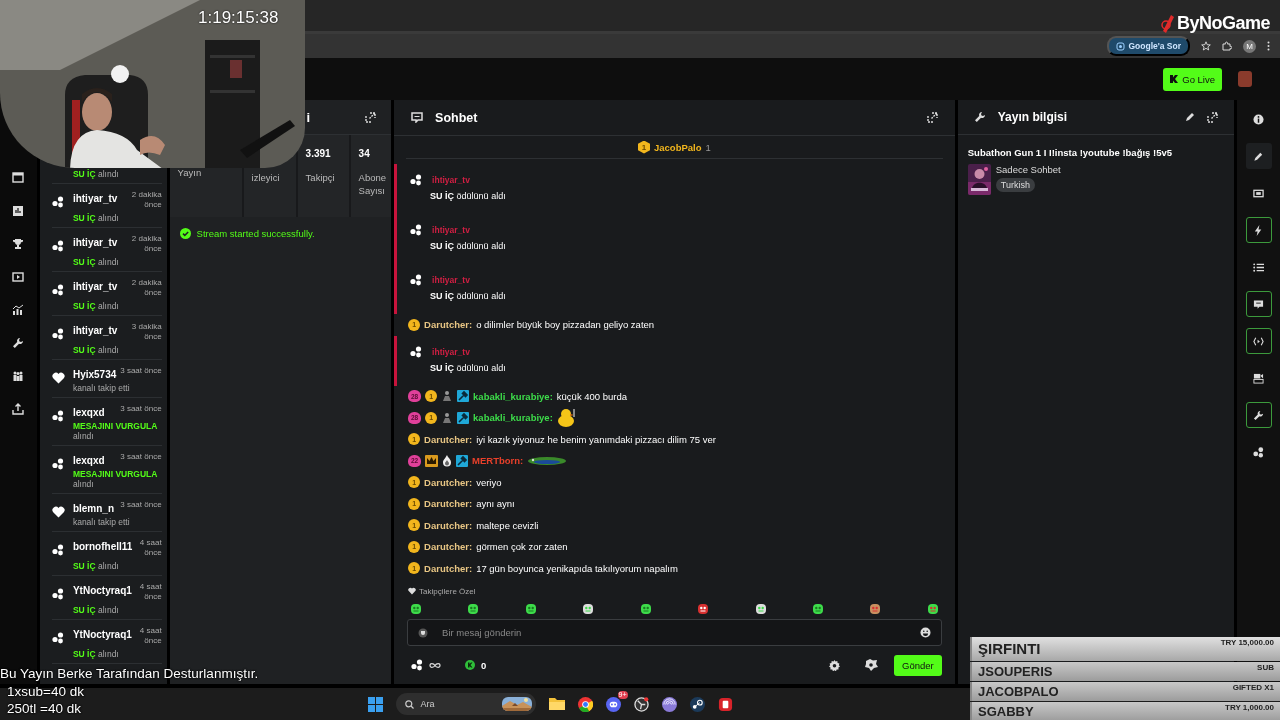 This screenshot has height=720, width=1280. Describe the element at coordinates (1148, 46) in the screenshot. I see `ai-search-chip: Google'a Sor` at that location.